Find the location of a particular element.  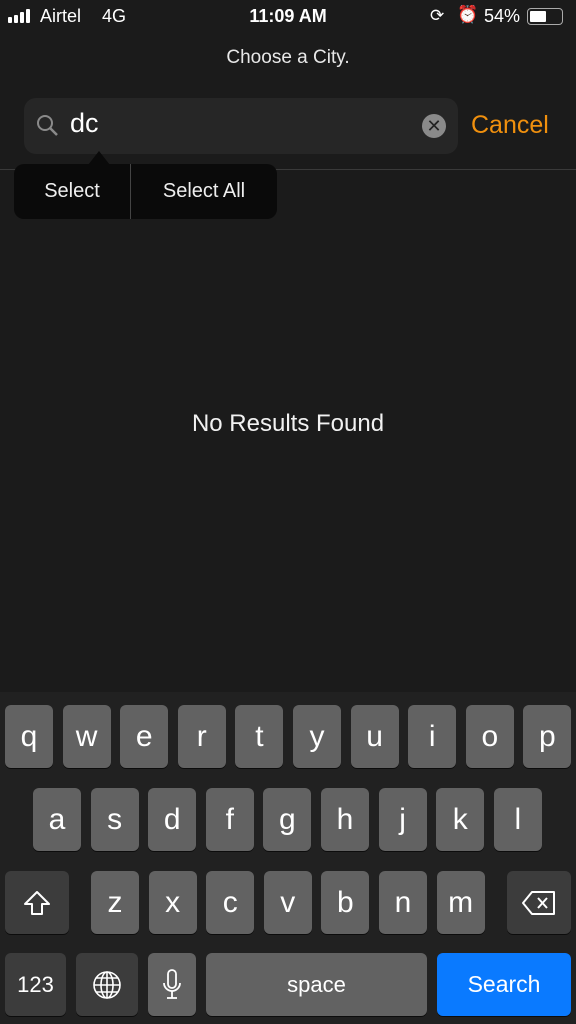

search-key: Search is located at coordinates (504, 984).